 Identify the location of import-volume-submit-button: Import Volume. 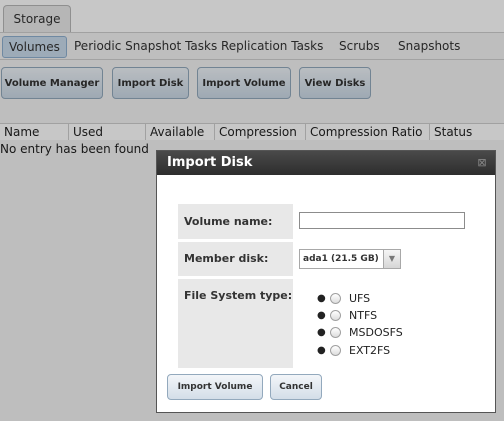
(215, 387).